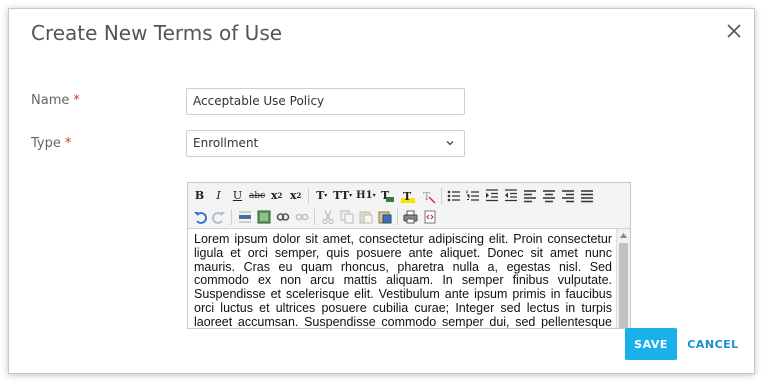  What do you see at coordinates (365, 196) in the screenshot?
I see `heading-icon: H1 ▾` at bounding box center [365, 196].